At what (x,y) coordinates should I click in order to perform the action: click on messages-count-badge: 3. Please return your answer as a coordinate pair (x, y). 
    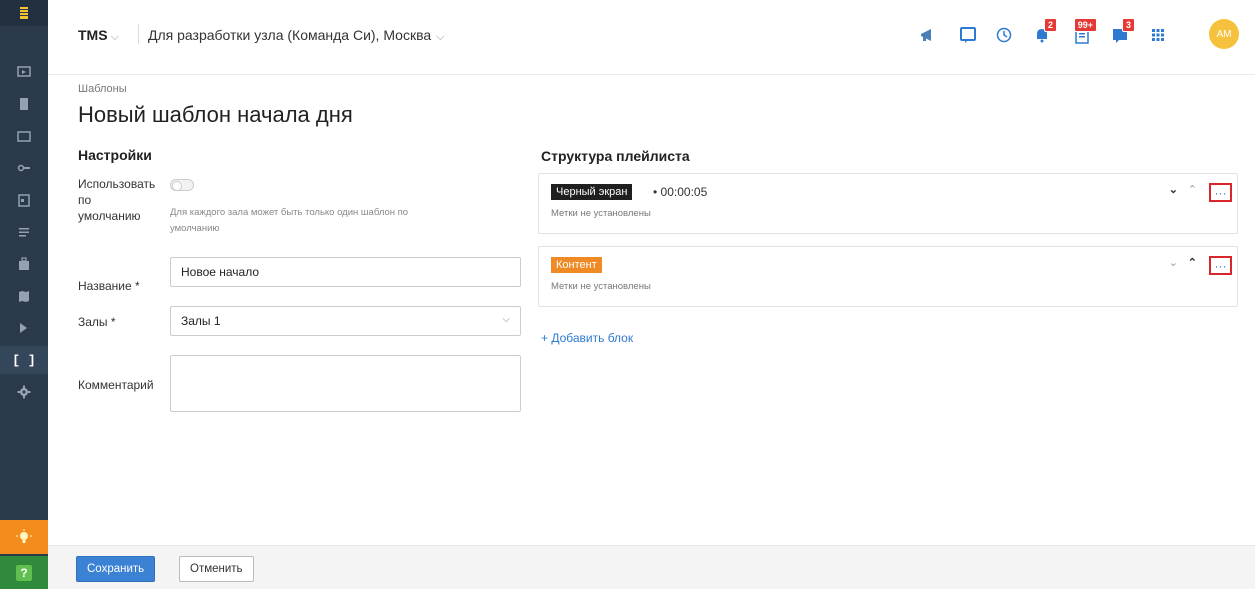
    Looking at the image, I should click on (1128, 25).